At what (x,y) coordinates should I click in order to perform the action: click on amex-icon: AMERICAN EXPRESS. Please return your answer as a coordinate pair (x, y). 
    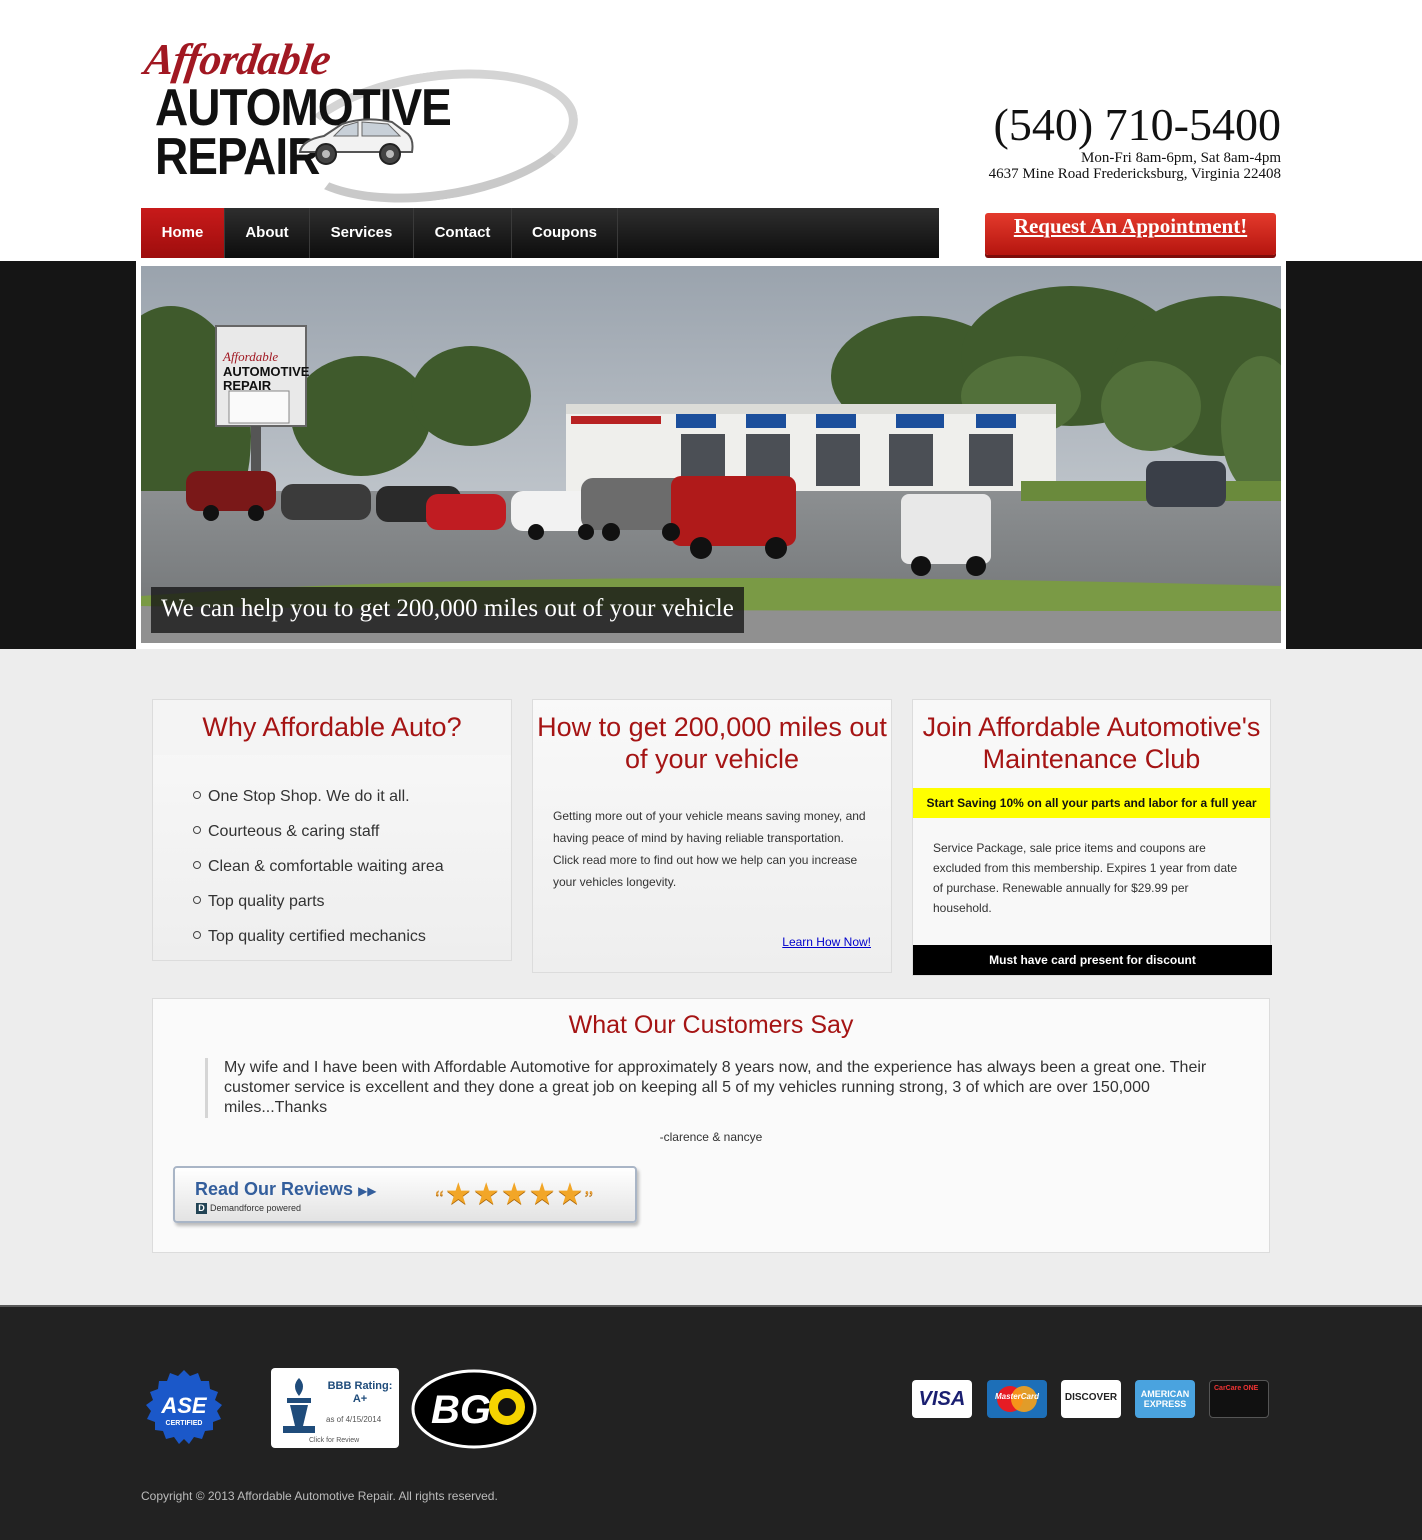
    Looking at the image, I should click on (1165, 1399).